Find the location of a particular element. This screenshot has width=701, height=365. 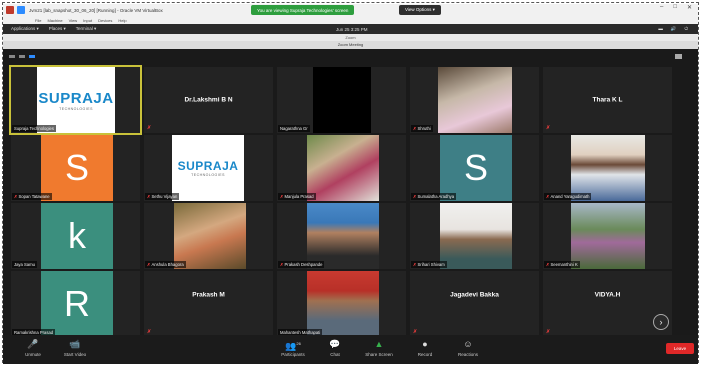

participant-tile: ✗Srihari Shivam is located at coordinates (474, 236).